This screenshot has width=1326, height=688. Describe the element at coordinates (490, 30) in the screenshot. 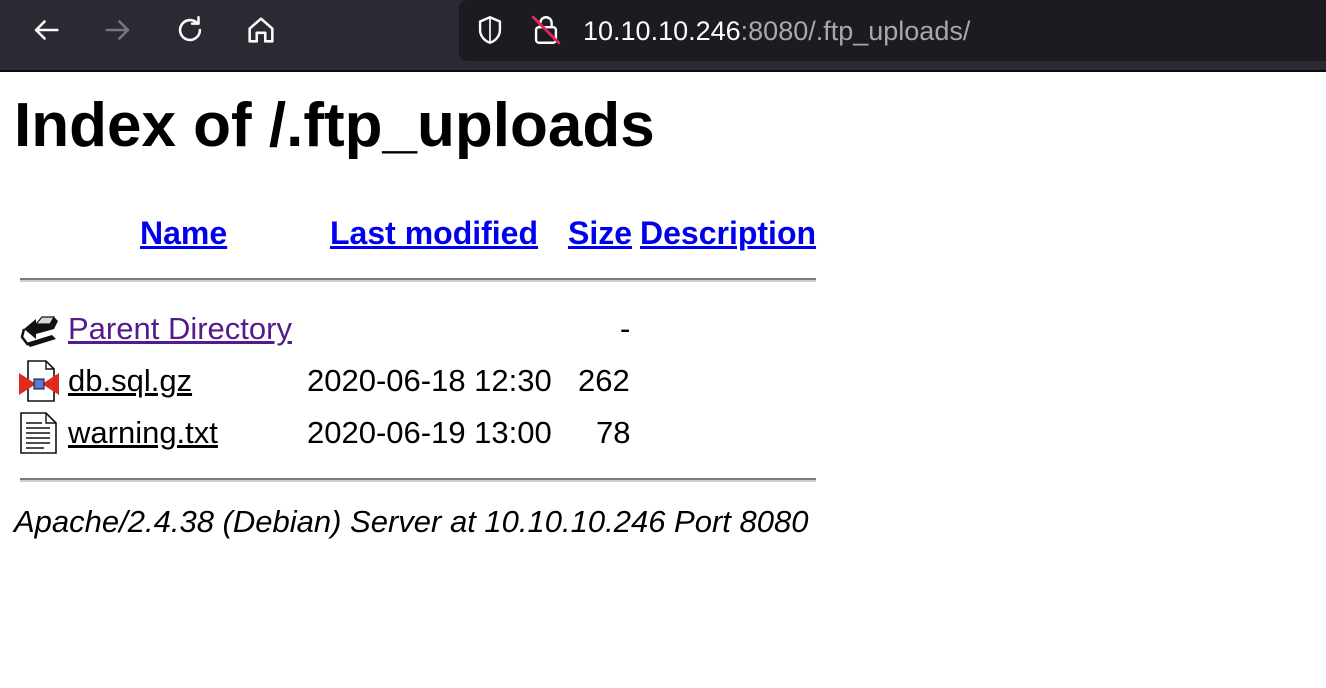

I see `shield-icon` at that location.